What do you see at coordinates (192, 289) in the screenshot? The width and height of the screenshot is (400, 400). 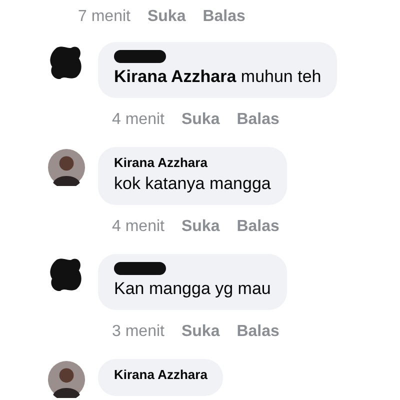 I see `comment-text: Kan mangga yg mau` at bounding box center [192, 289].